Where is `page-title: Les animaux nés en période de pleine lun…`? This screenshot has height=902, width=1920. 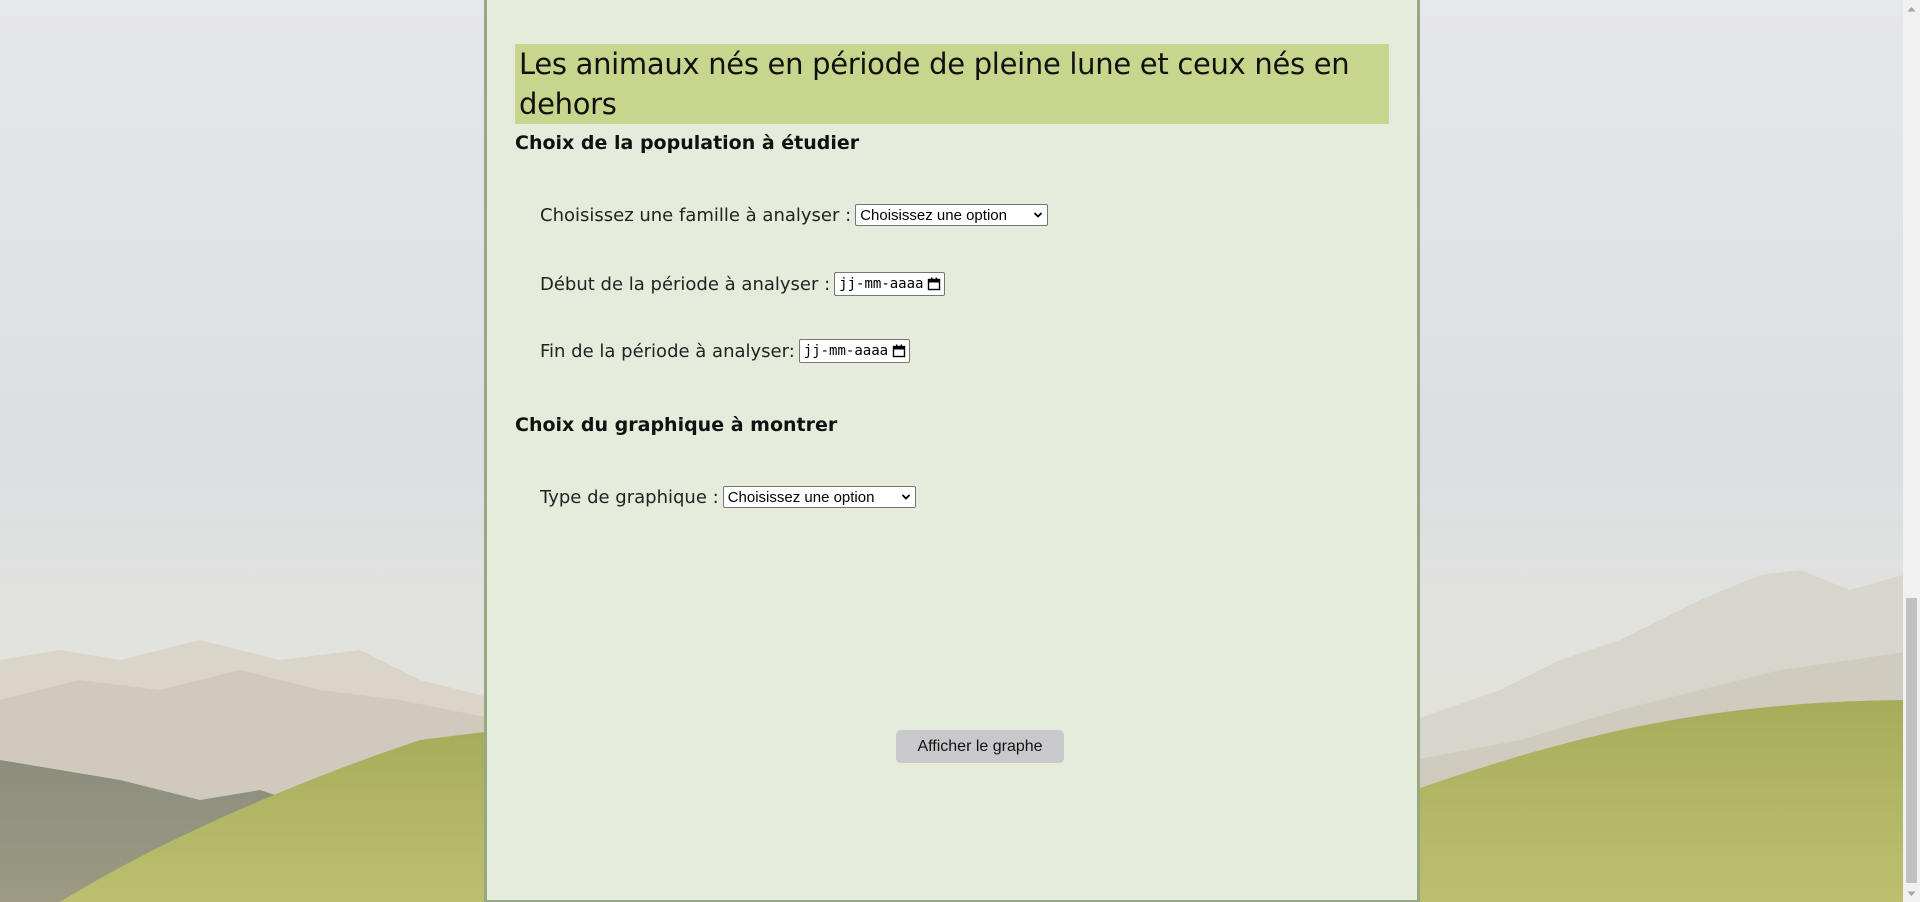 page-title: Les animaux nés en période de pleine lun… is located at coordinates (952, 84).